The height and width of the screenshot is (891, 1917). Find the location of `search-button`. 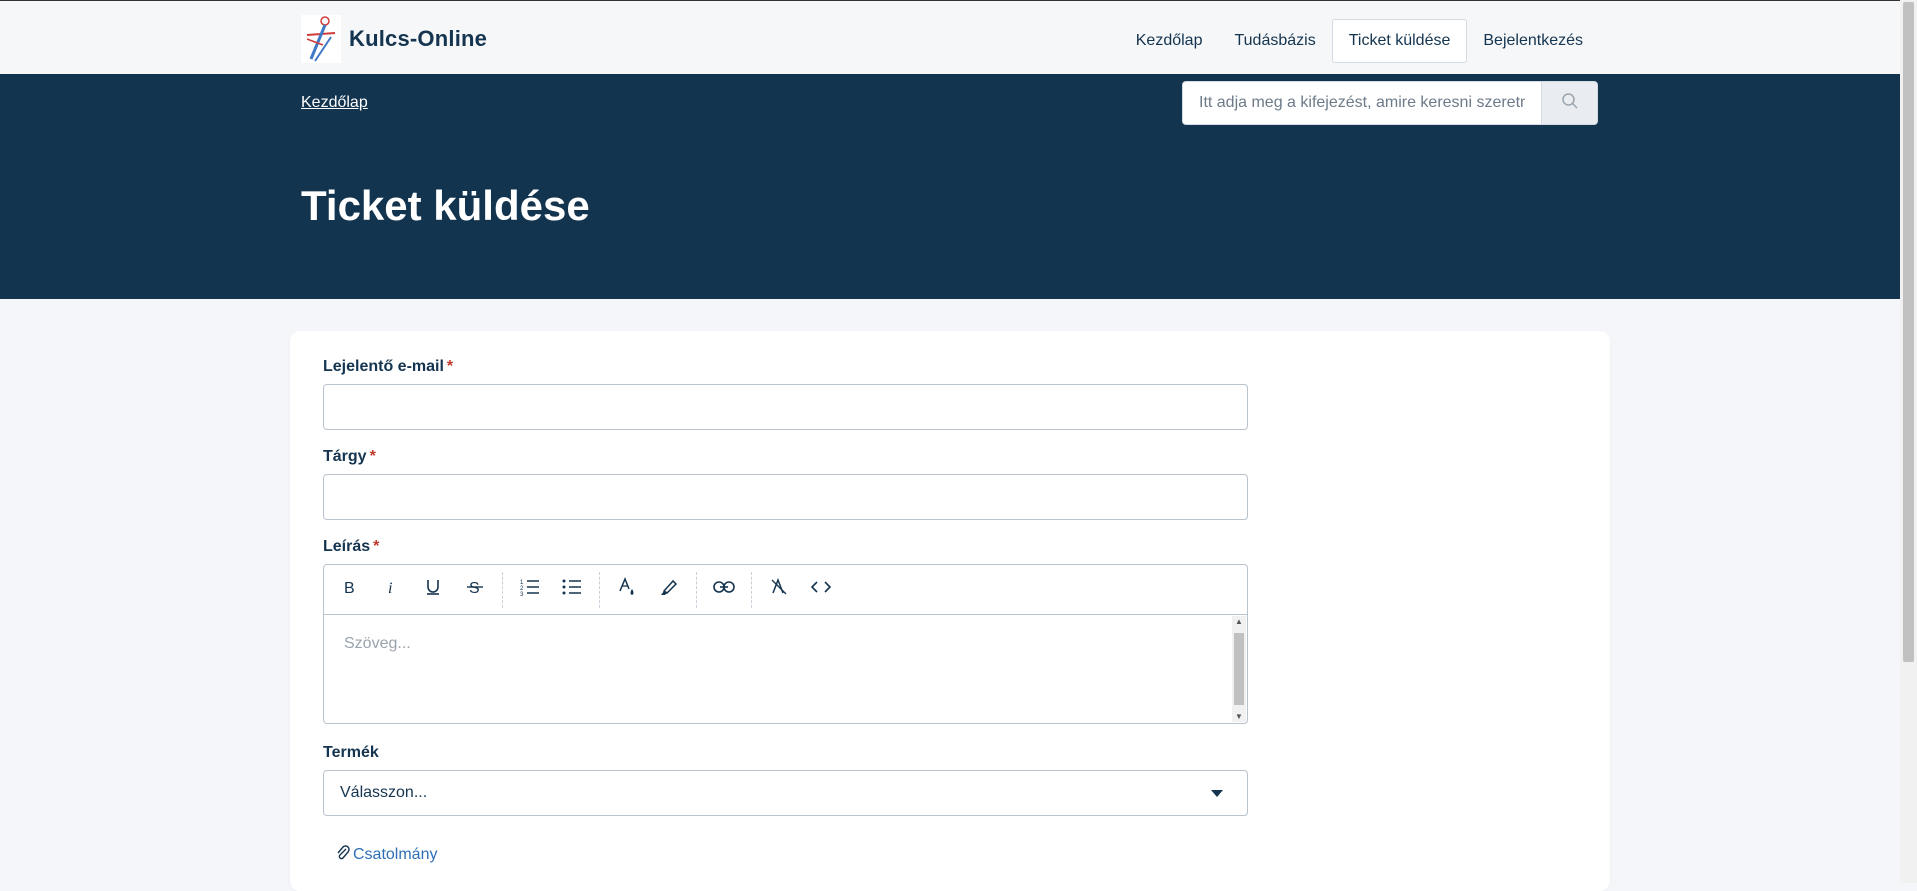

search-button is located at coordinates (1569, 103).